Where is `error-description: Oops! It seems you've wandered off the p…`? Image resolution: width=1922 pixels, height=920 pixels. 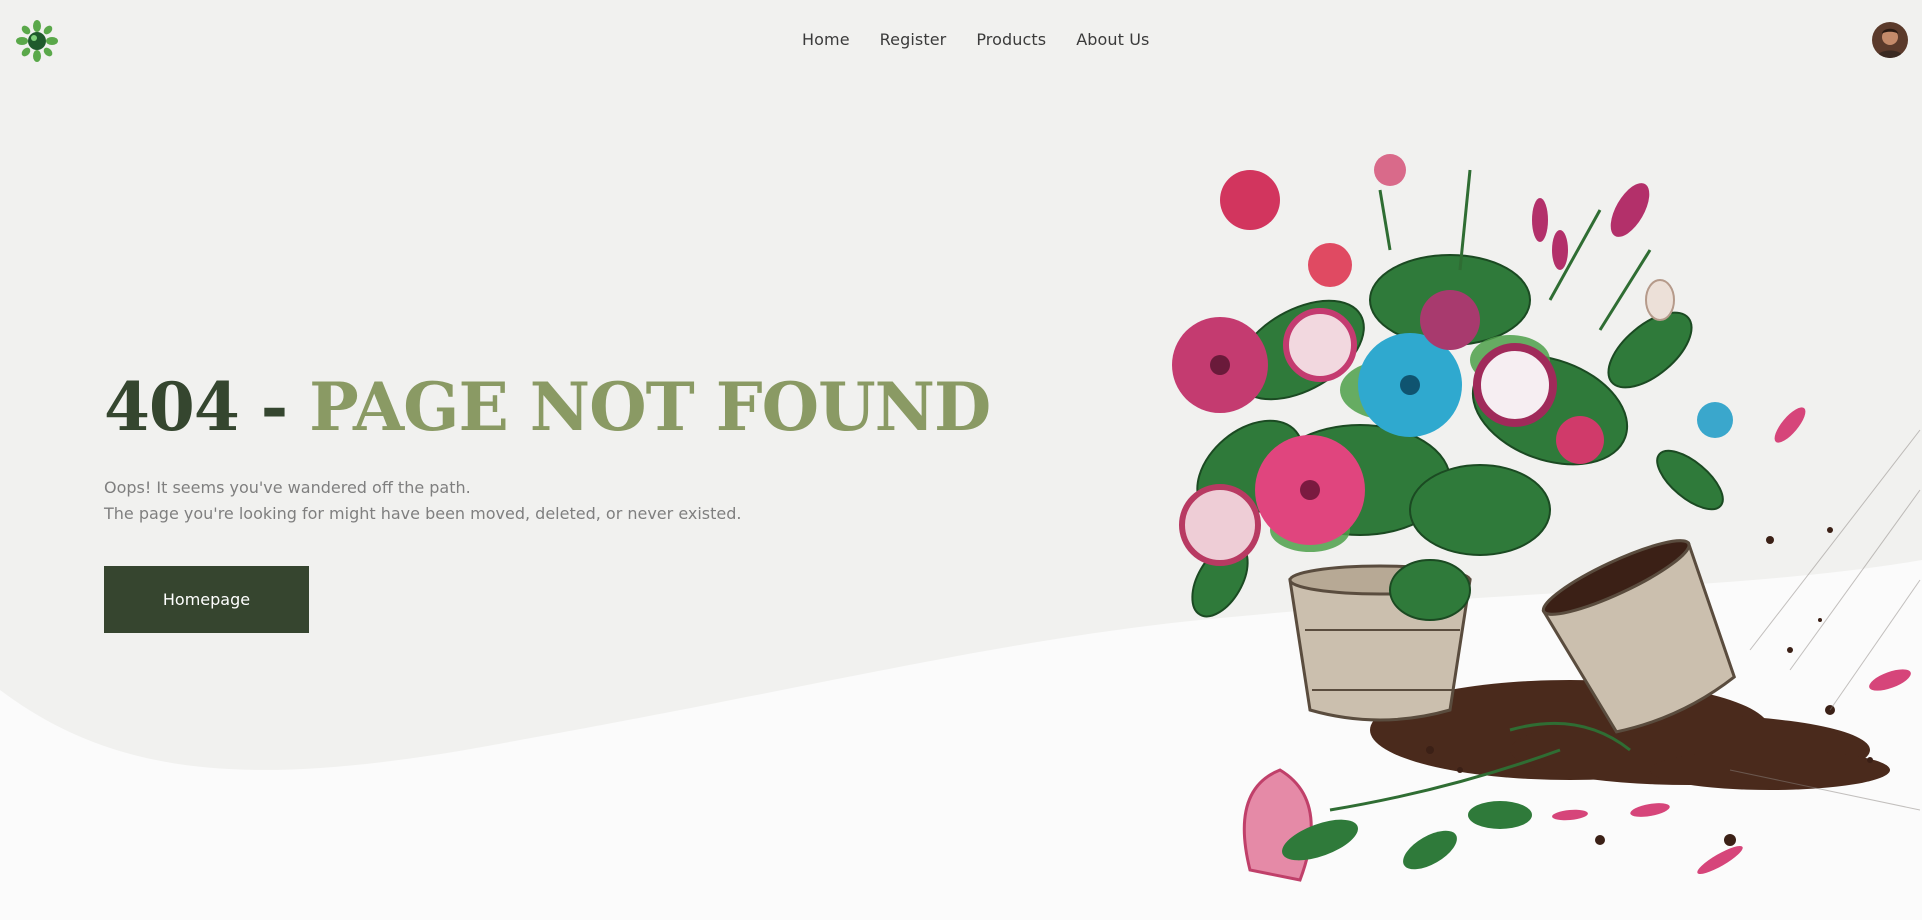
error-description: Oops! It seems you've wandered off the p… is located at coordinates (422, 501).